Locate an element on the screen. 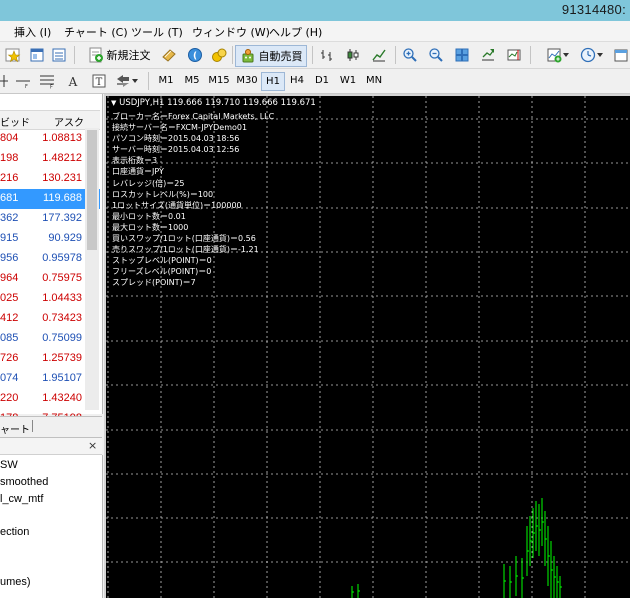 Image resolution: width=630 pixels, height=598 pixels. account-info-line: 買いスワップ/1ロット(口座通貨)＝0.56 is located at coordinates (184, 239).